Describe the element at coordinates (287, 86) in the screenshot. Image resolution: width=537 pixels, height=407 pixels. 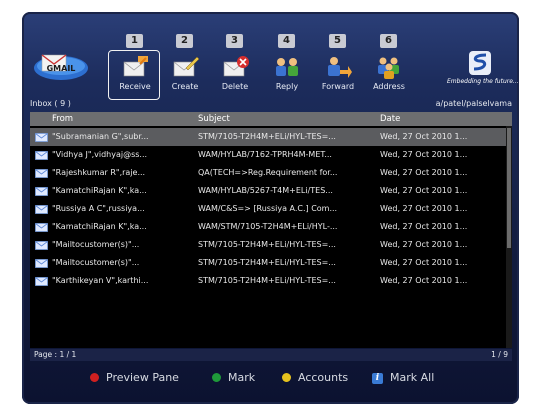
I see `toolbar-label: Reply` at that location.